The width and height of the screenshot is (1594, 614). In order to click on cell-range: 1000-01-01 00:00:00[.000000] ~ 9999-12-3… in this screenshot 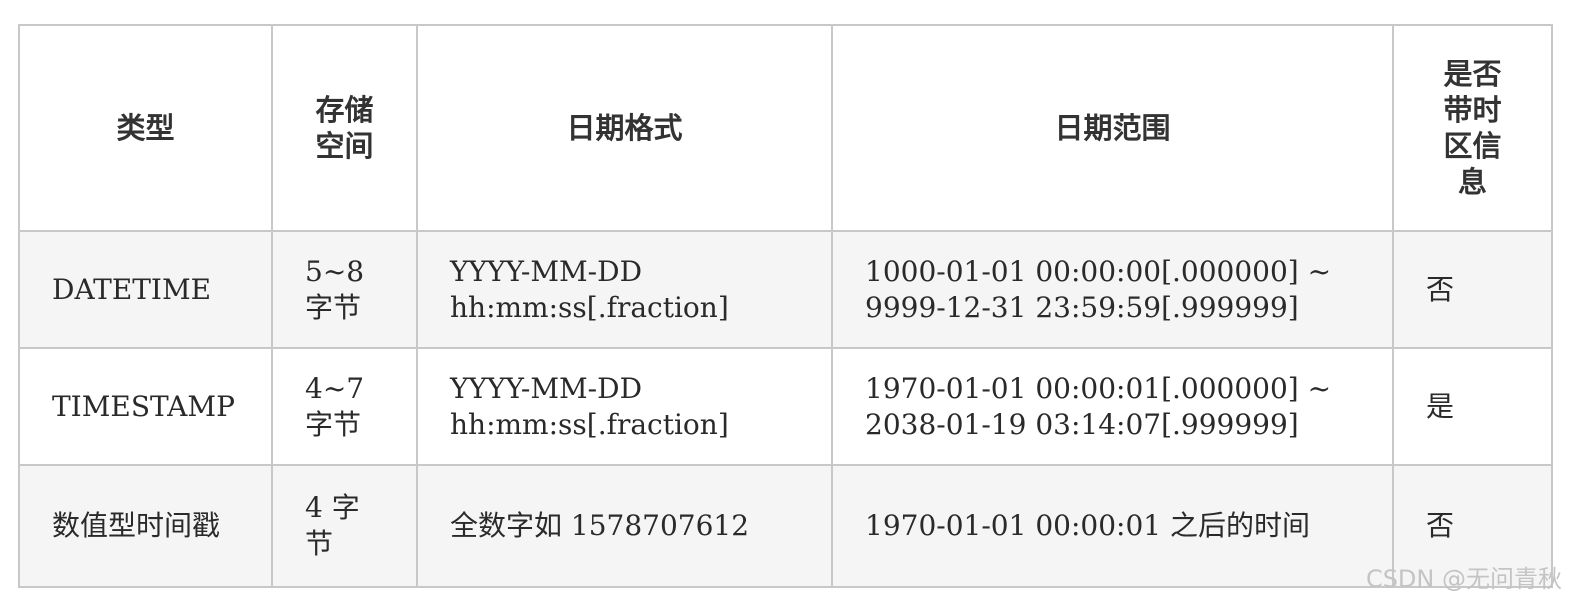, I will do `click(1112, 289)`.